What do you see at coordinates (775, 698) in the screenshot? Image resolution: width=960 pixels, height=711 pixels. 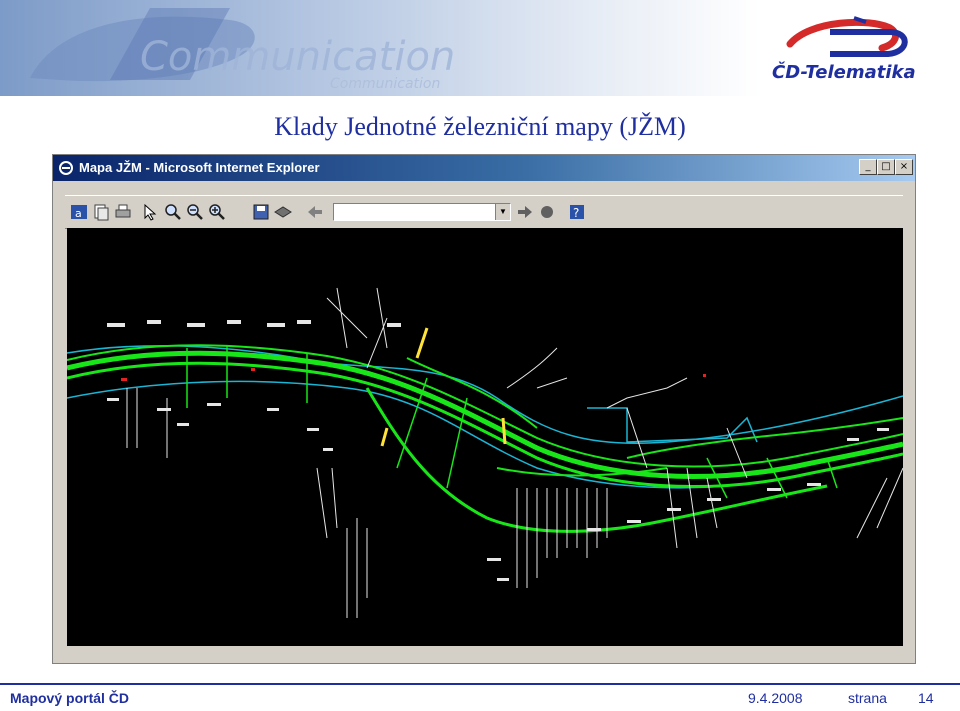 I see `footer-date: 9.4.2008` at bounding box center [775, 698].